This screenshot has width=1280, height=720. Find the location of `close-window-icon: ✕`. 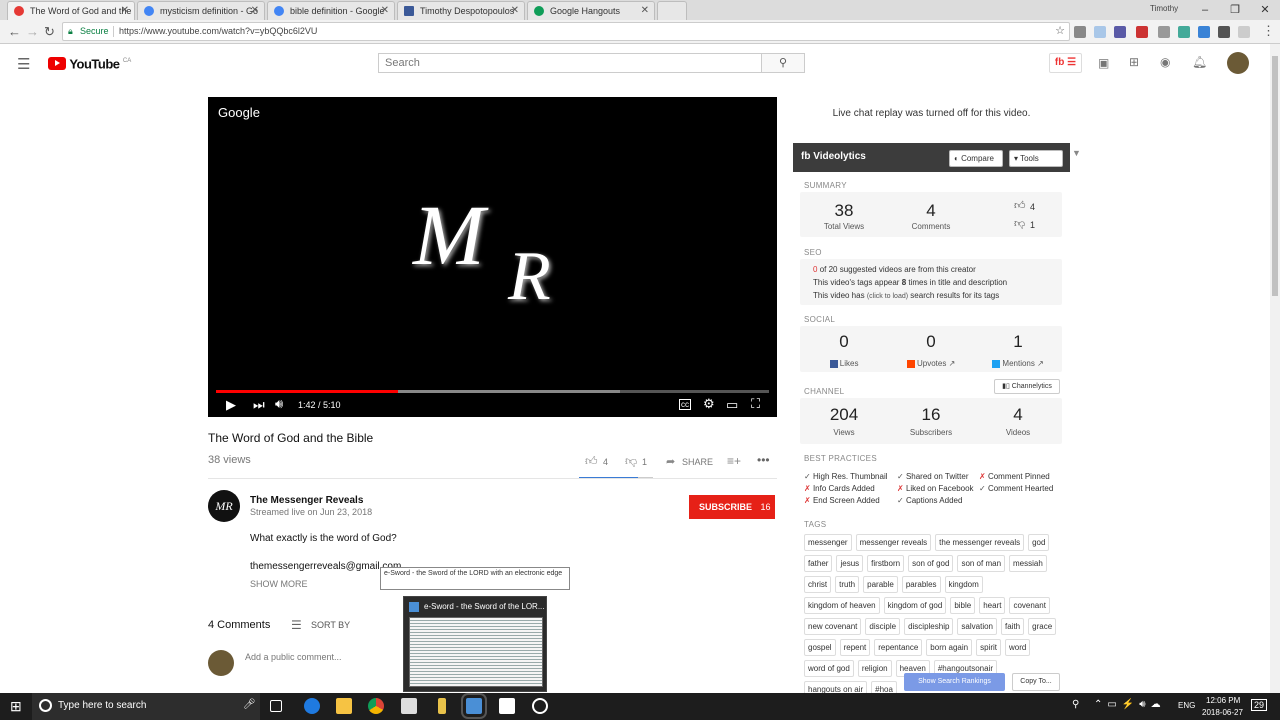

close-window-icon: ✕ is located at coordinates (1265, 10).